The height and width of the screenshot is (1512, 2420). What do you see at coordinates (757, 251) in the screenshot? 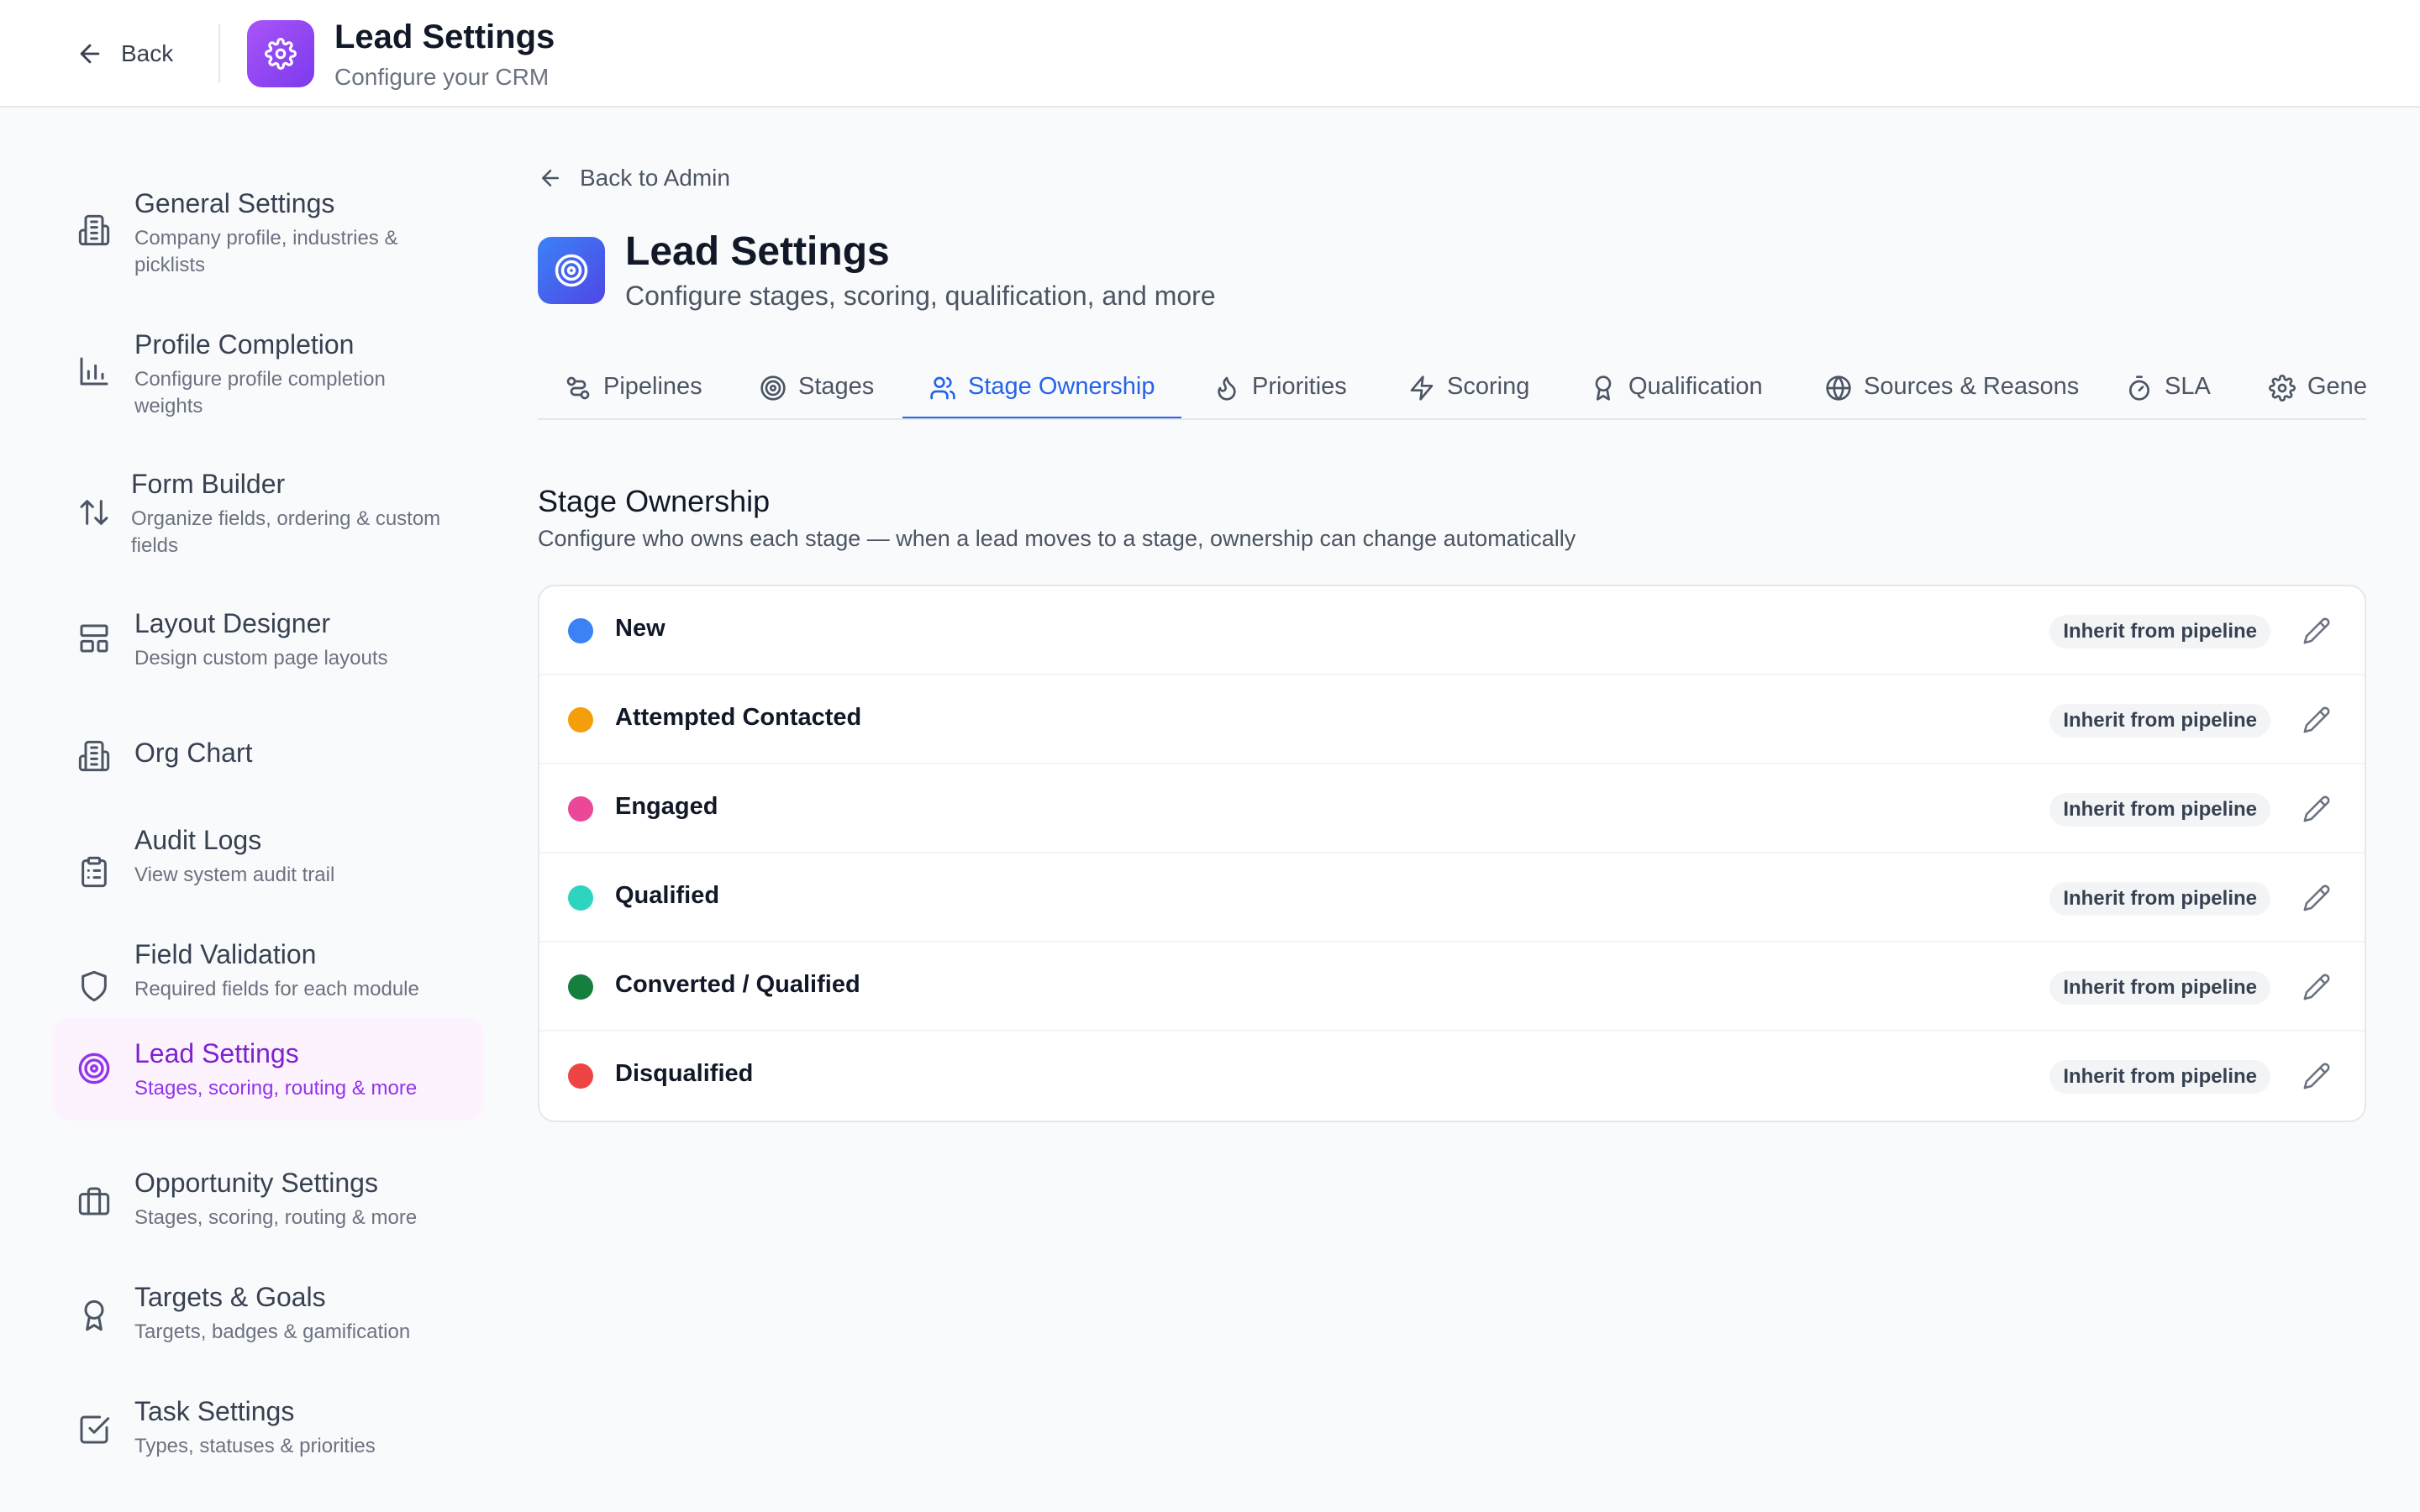
I see `page-title: Lead Settings` at bounding box center [757, 251].